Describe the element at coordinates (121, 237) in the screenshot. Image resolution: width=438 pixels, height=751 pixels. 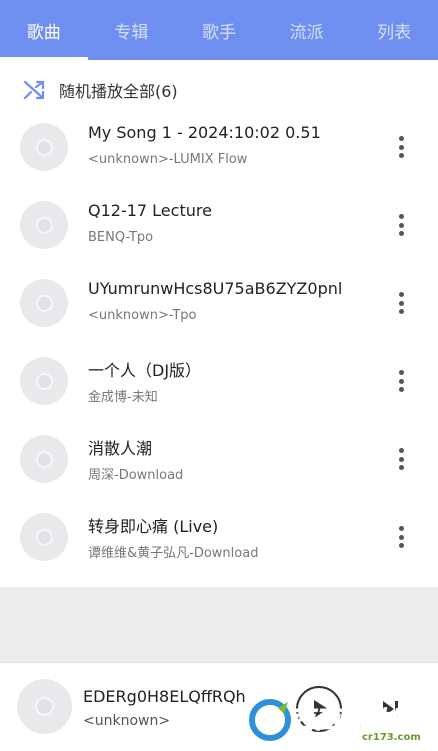
I see `song-subtitle: BENQ-Tpo` at that location.